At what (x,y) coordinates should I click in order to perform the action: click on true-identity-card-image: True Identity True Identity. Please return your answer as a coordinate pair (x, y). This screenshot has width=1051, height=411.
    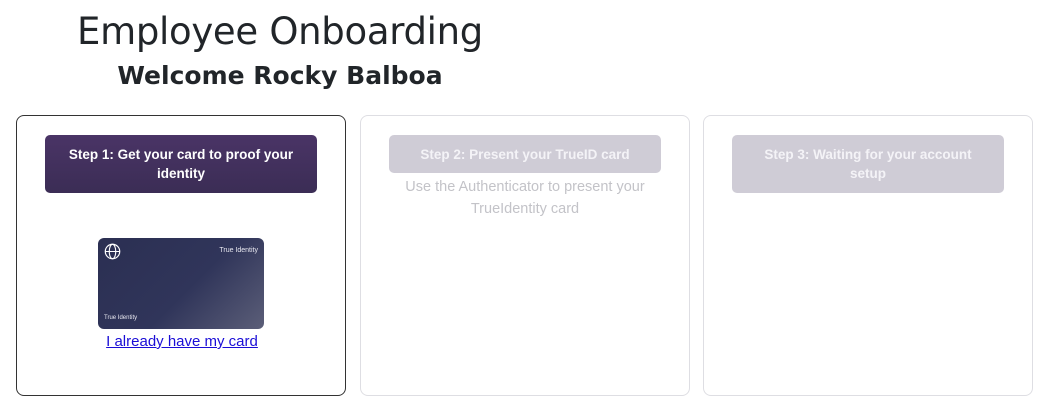
    Looking at the image, I should click on (181, 283).